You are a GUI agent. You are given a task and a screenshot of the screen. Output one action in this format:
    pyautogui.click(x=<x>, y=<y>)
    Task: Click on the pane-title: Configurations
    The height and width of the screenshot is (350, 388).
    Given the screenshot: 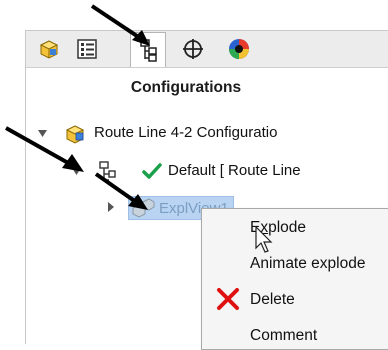 What is the action you would take?
    pyautogui.click(x=186, y=87)
    